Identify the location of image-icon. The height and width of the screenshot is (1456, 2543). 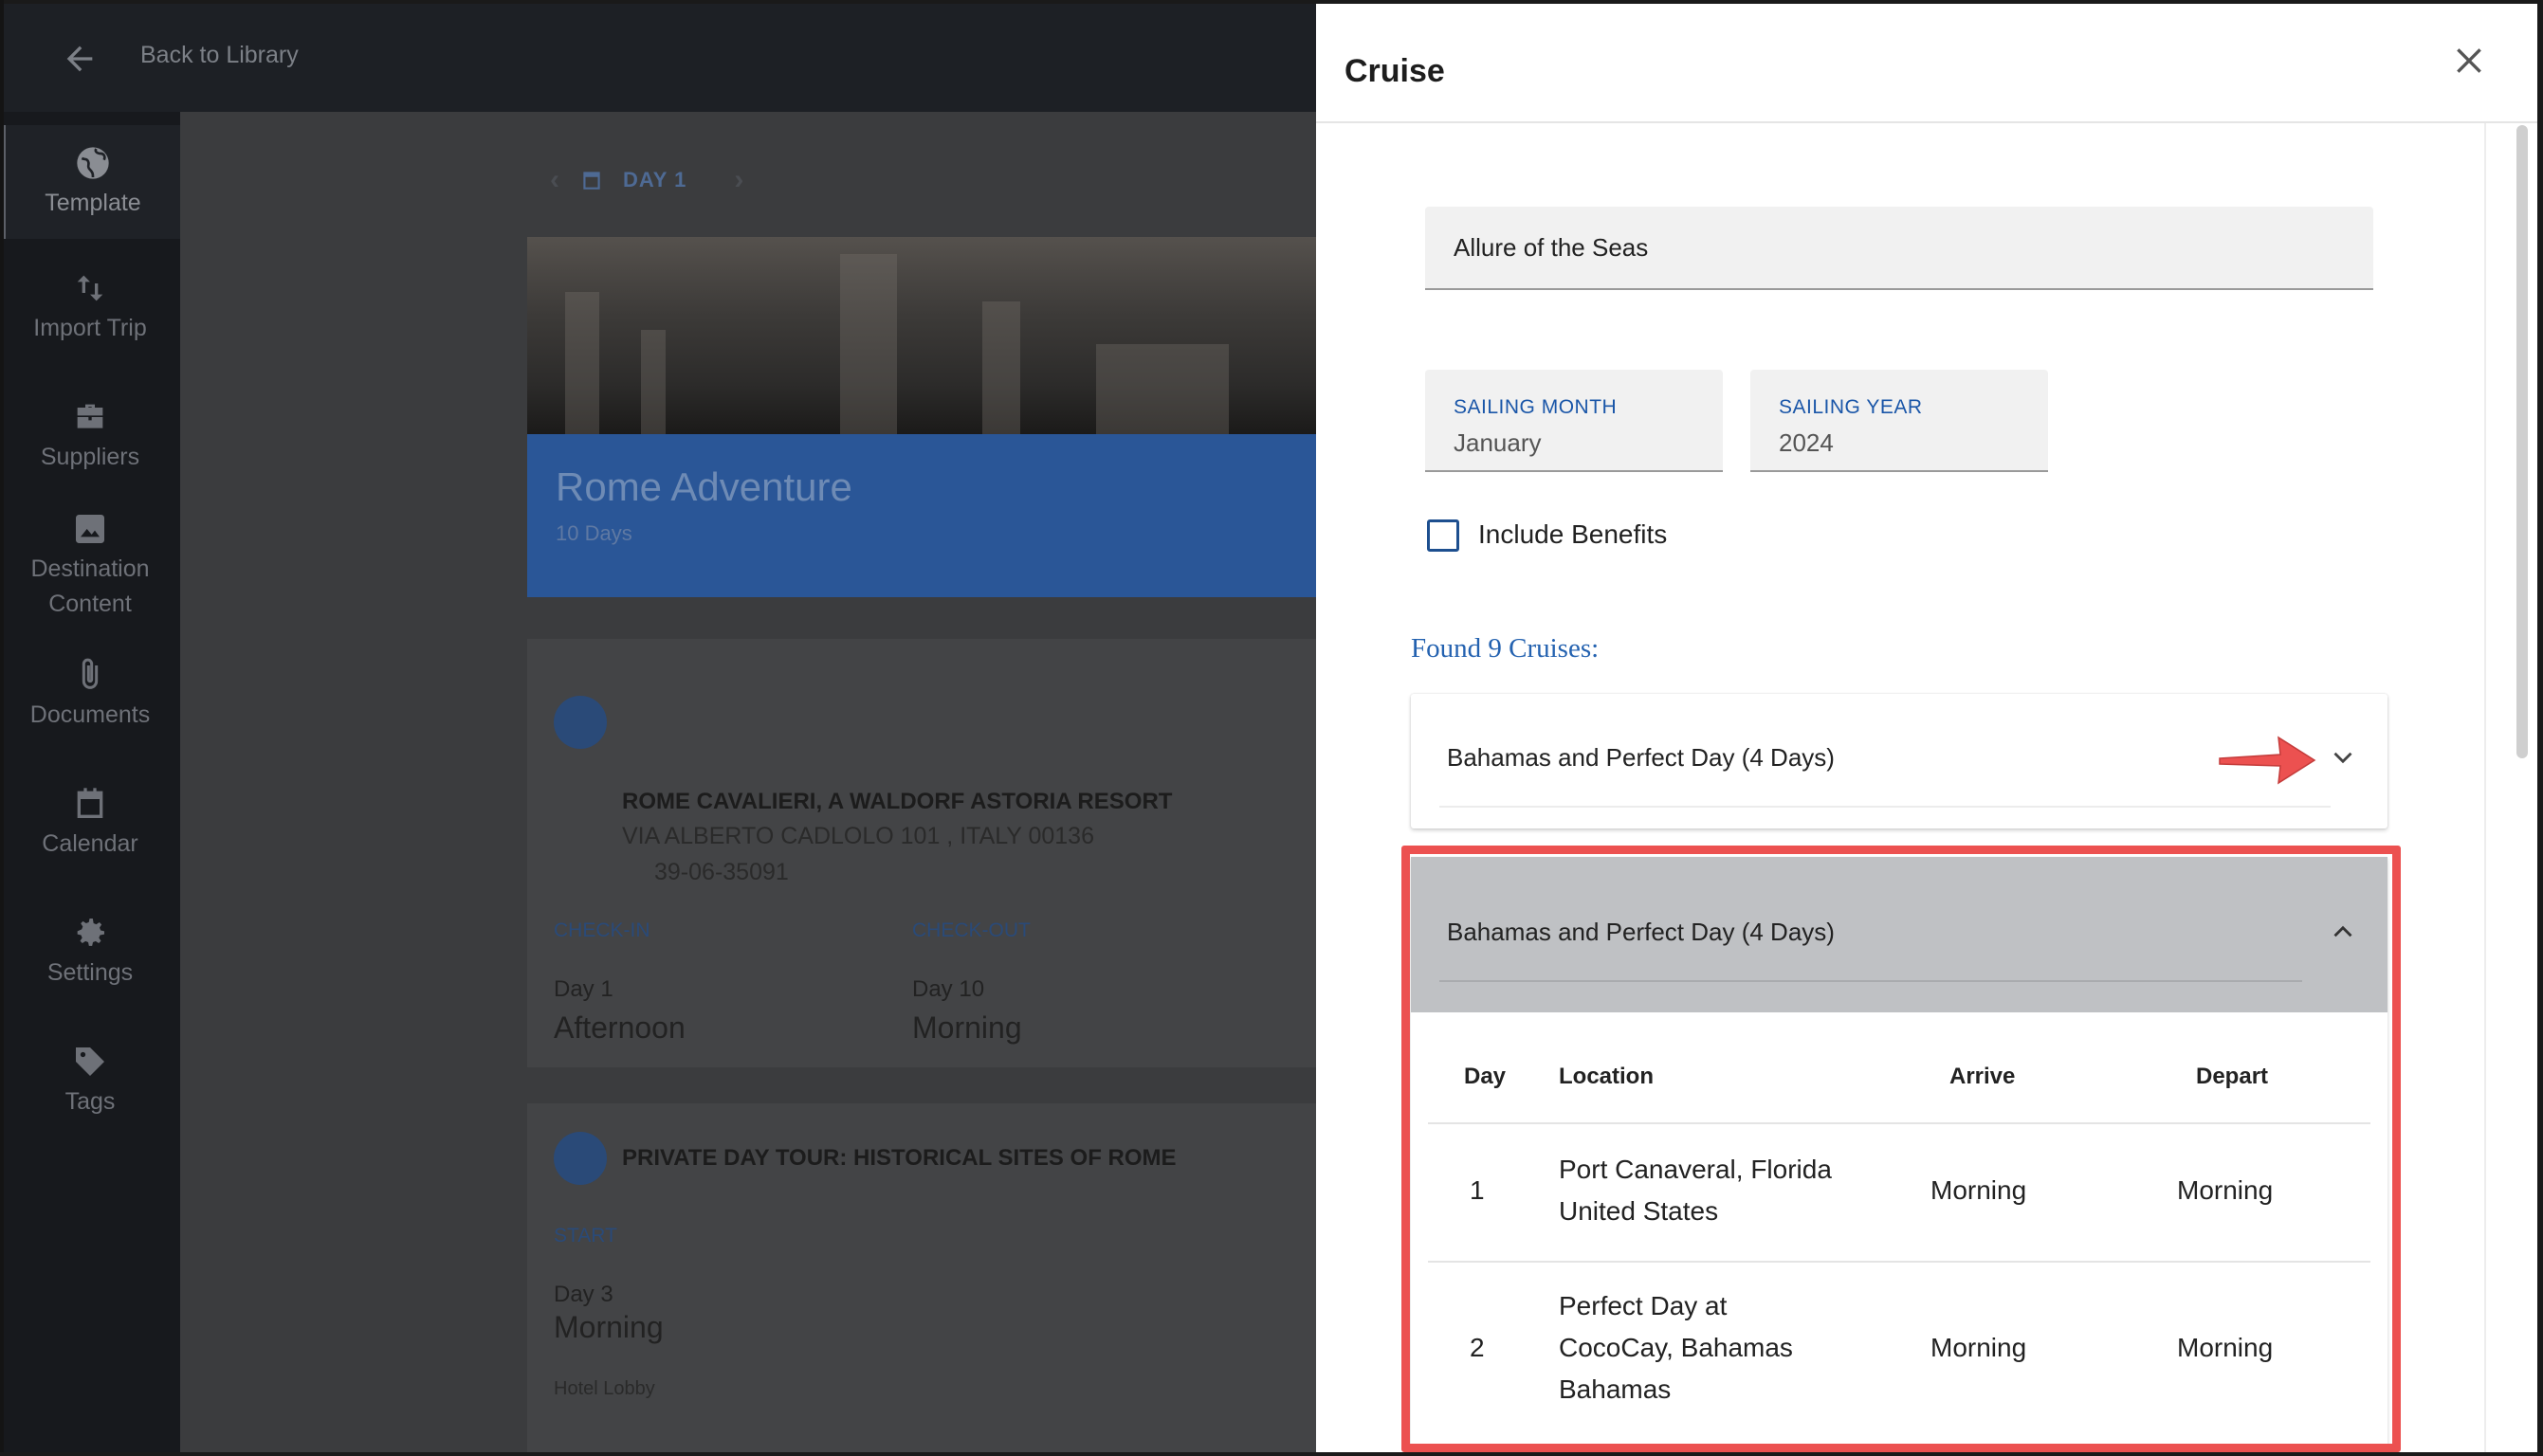
(90, 529).